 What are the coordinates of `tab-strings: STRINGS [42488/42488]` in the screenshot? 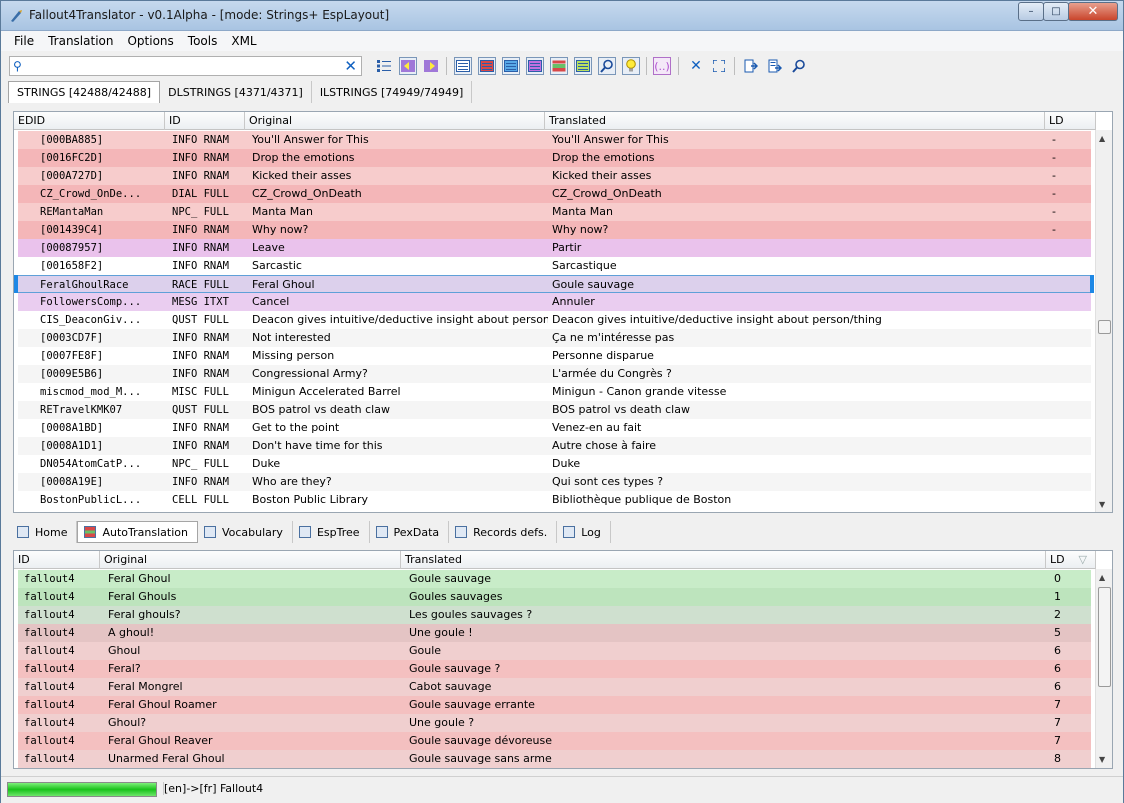 It's located at (84, 92).